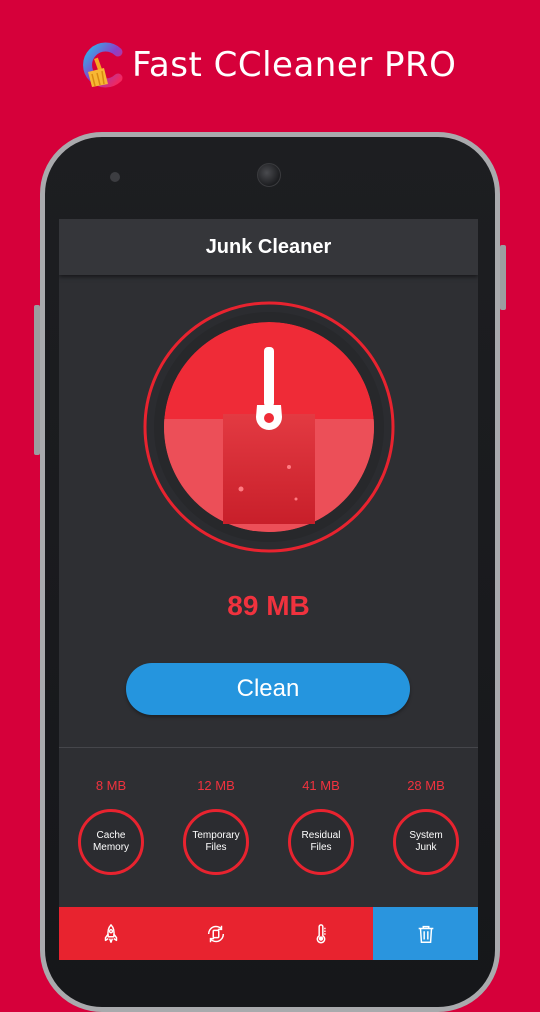 Image resolution: width=540 pixels, height=1012 pixels. I want to click on category-residual-files: 41 MB Residual Files, so click(321, 826).